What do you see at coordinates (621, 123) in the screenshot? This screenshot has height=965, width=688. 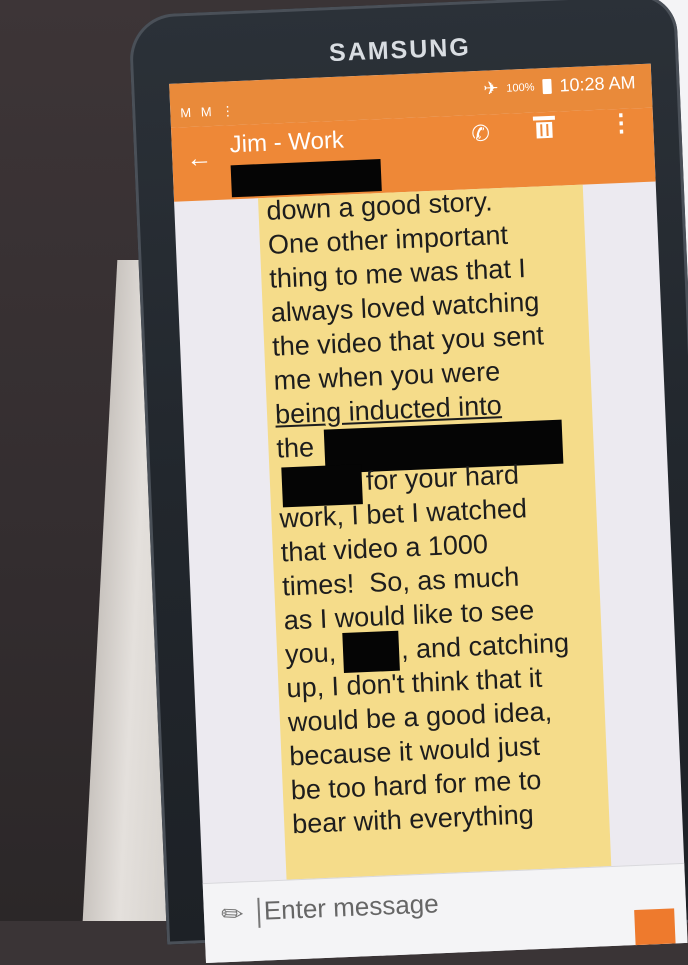 I see `more-vert-icon: ⋮` at bounding box center [621, 123].